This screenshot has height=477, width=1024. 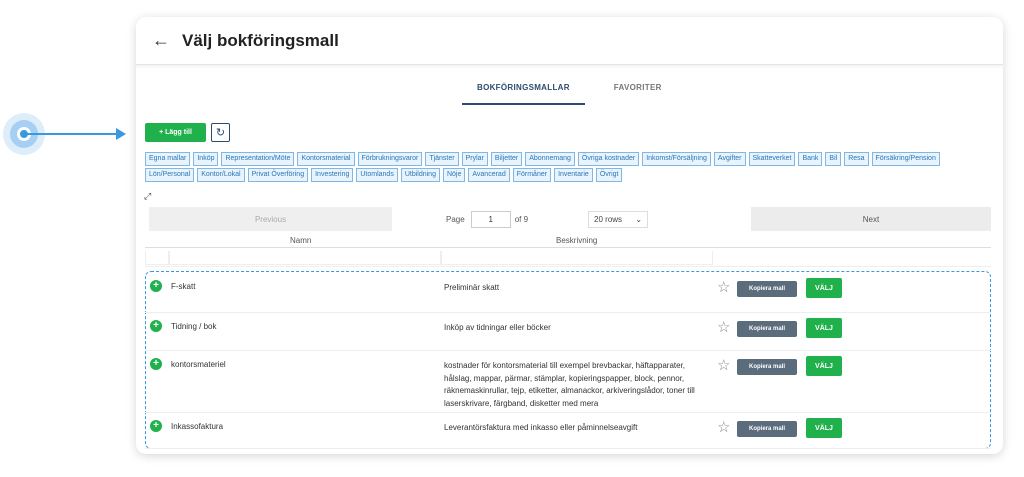 I want to click on category-chip: Övrigt, so click(x=609, y=175).